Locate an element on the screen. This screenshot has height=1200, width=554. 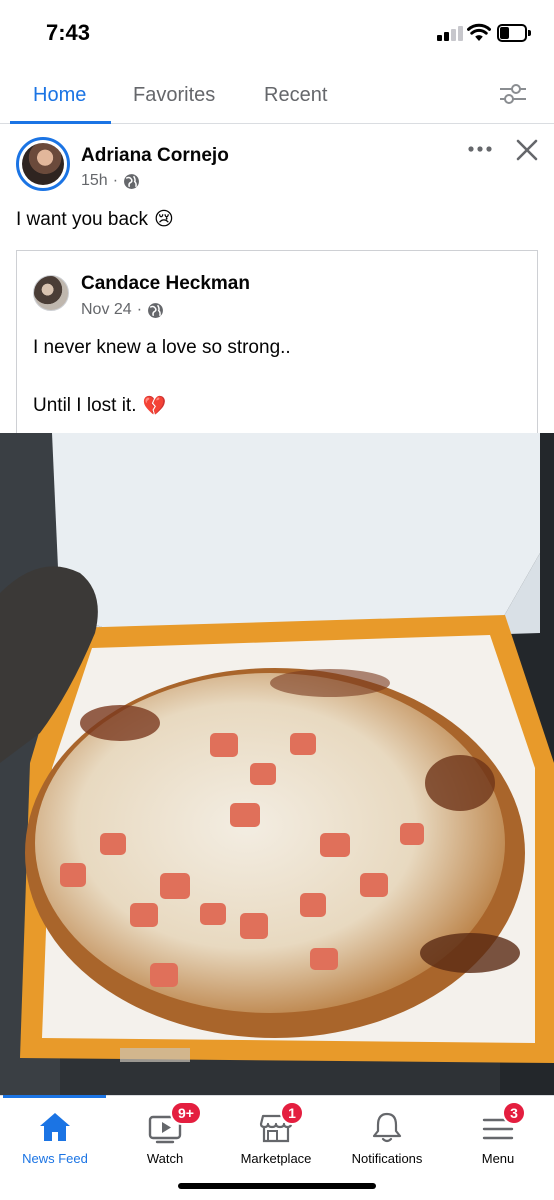
status-bar: 7:43 is located at coordinates (277, 31).